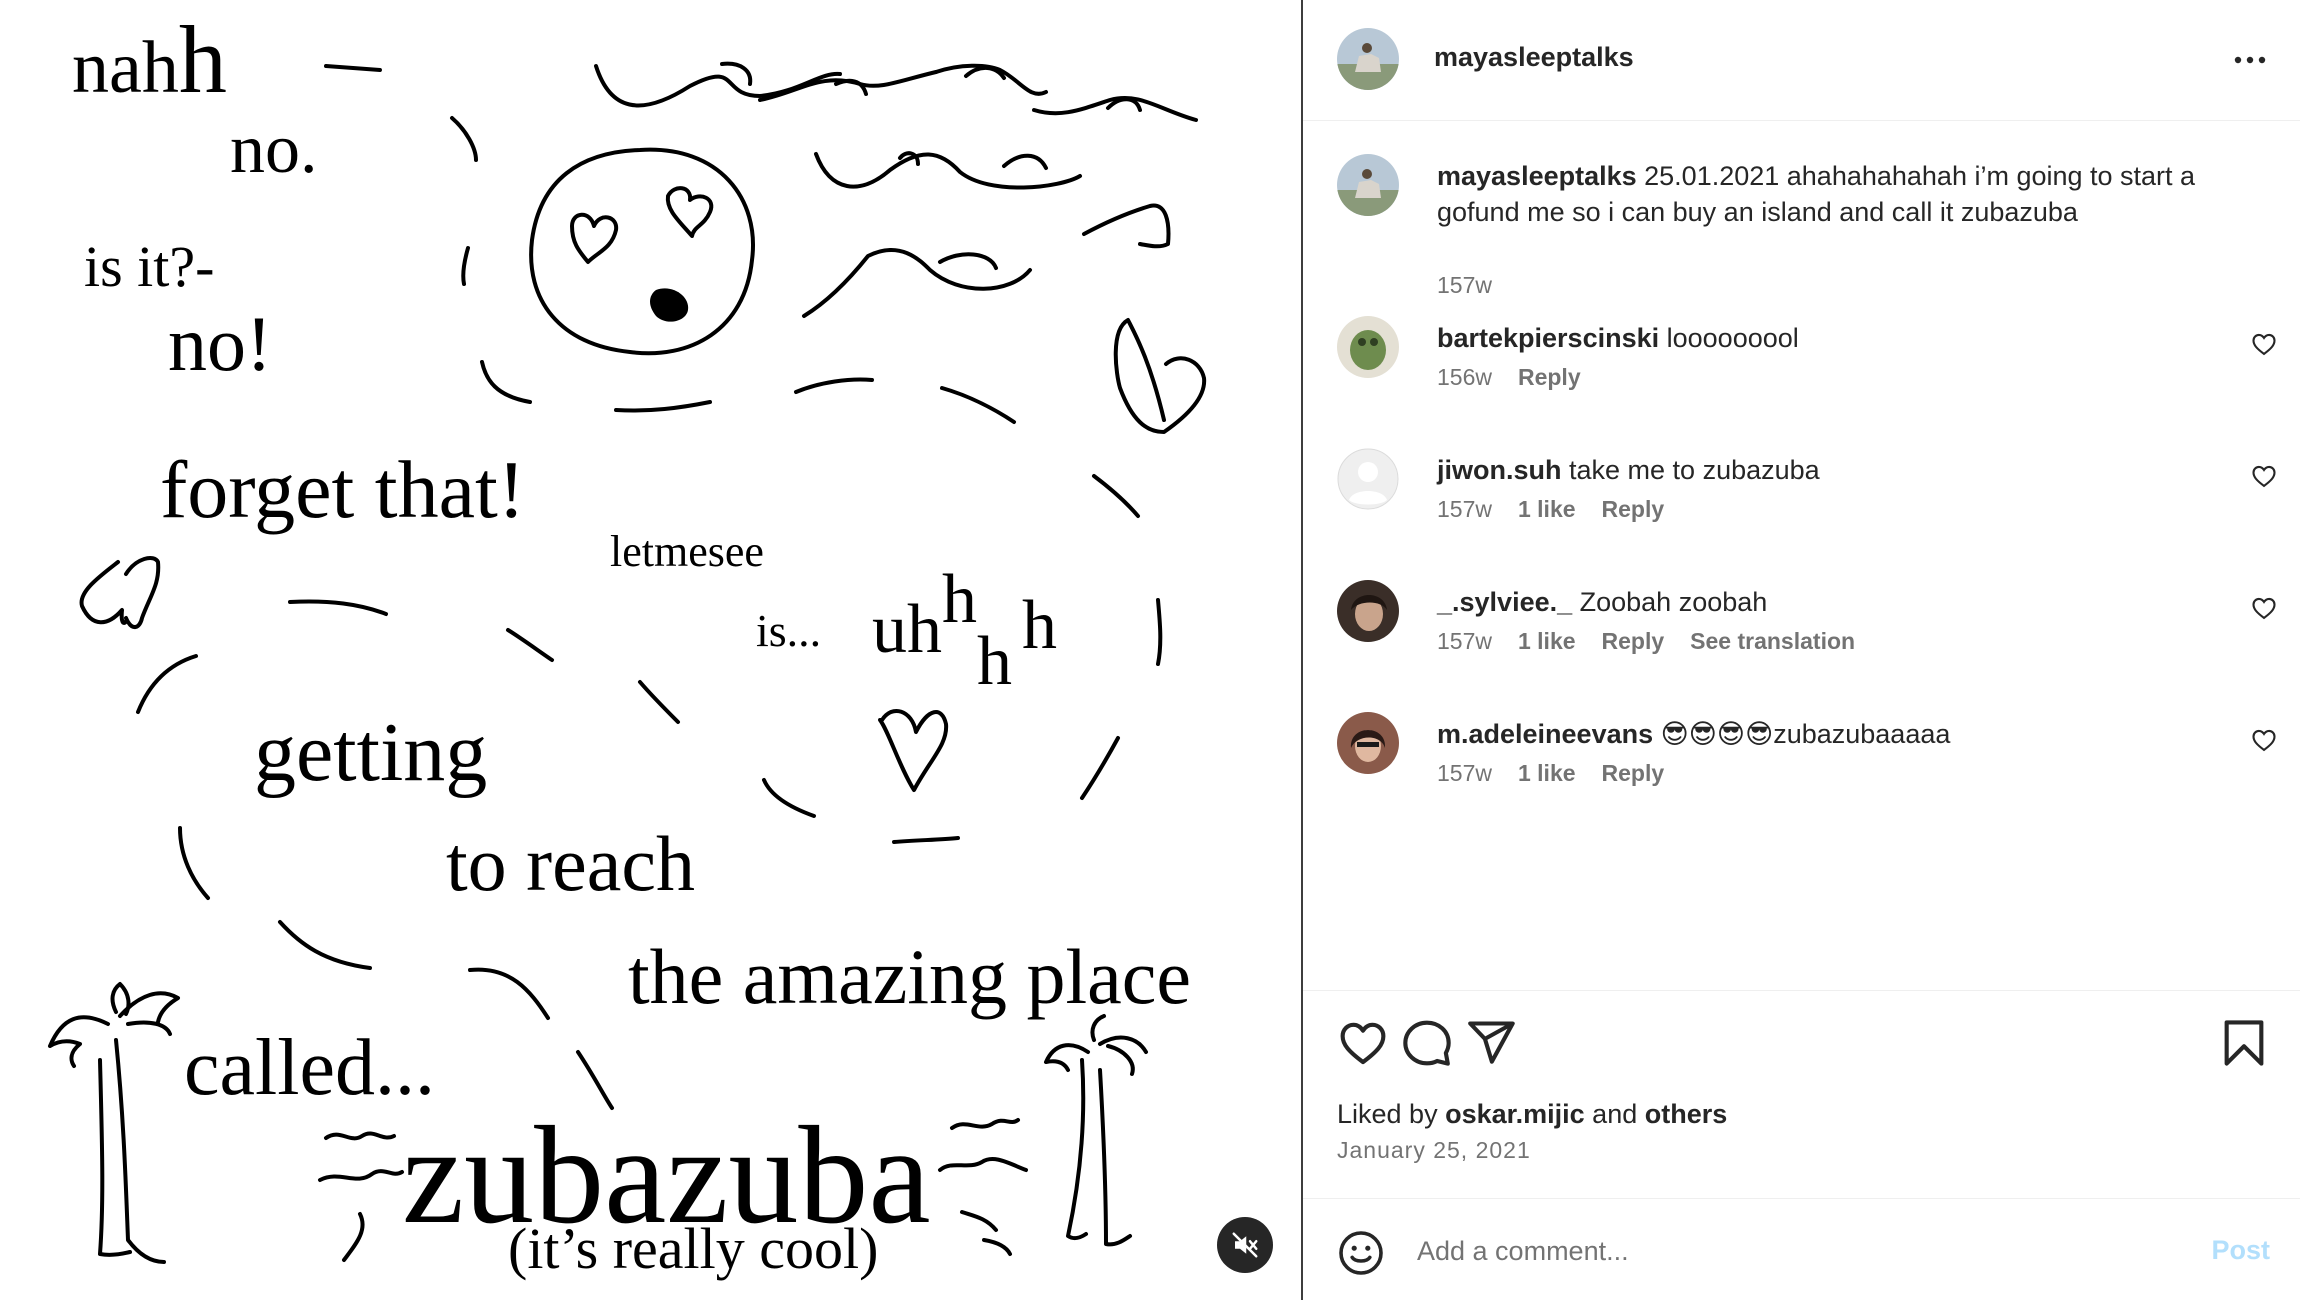  Describe the element at coordinates (1361, 1253) in the screenshot. I see `emoji-icon` at that location.